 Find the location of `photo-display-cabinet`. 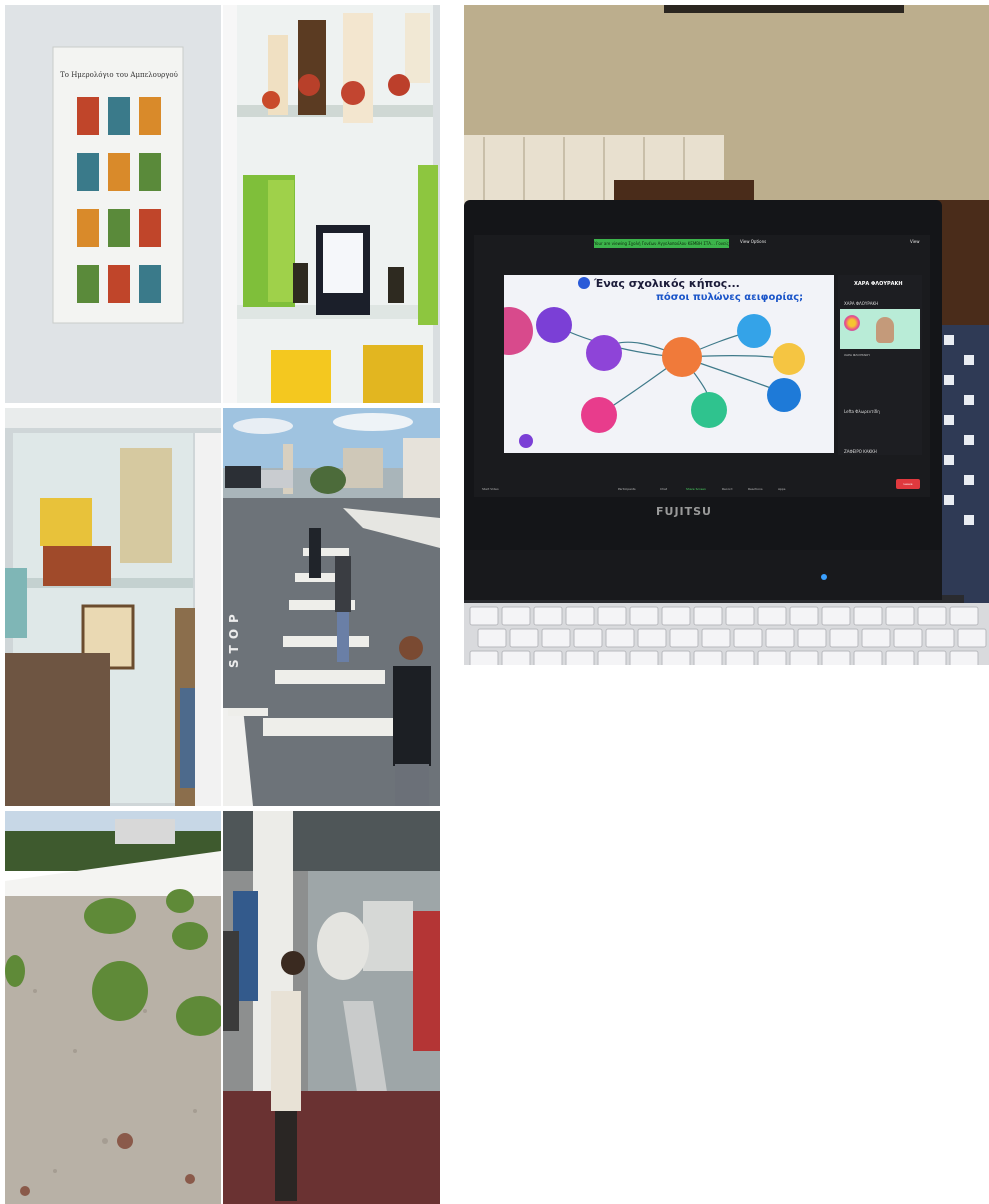

photo-display-cabinet is located at coordinates (331, 204).